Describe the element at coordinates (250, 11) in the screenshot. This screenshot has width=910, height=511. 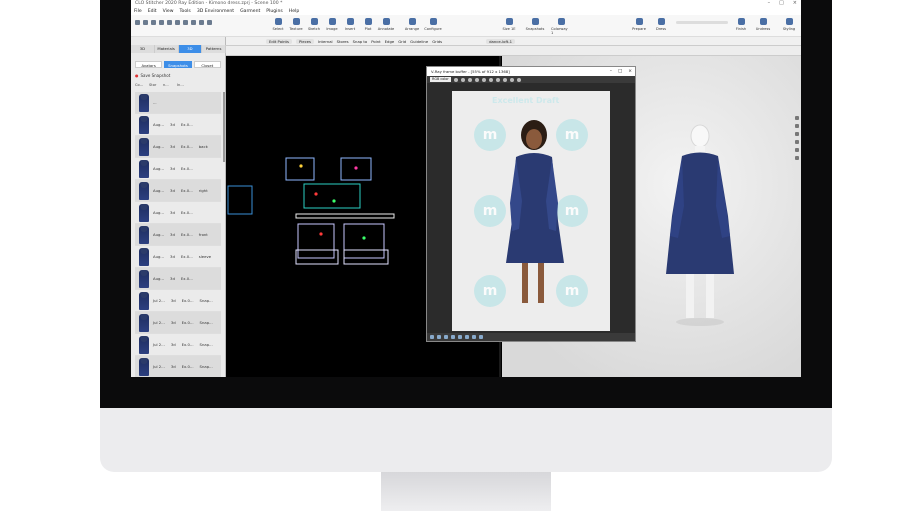
I see `menu-garment: Garment` at that location.